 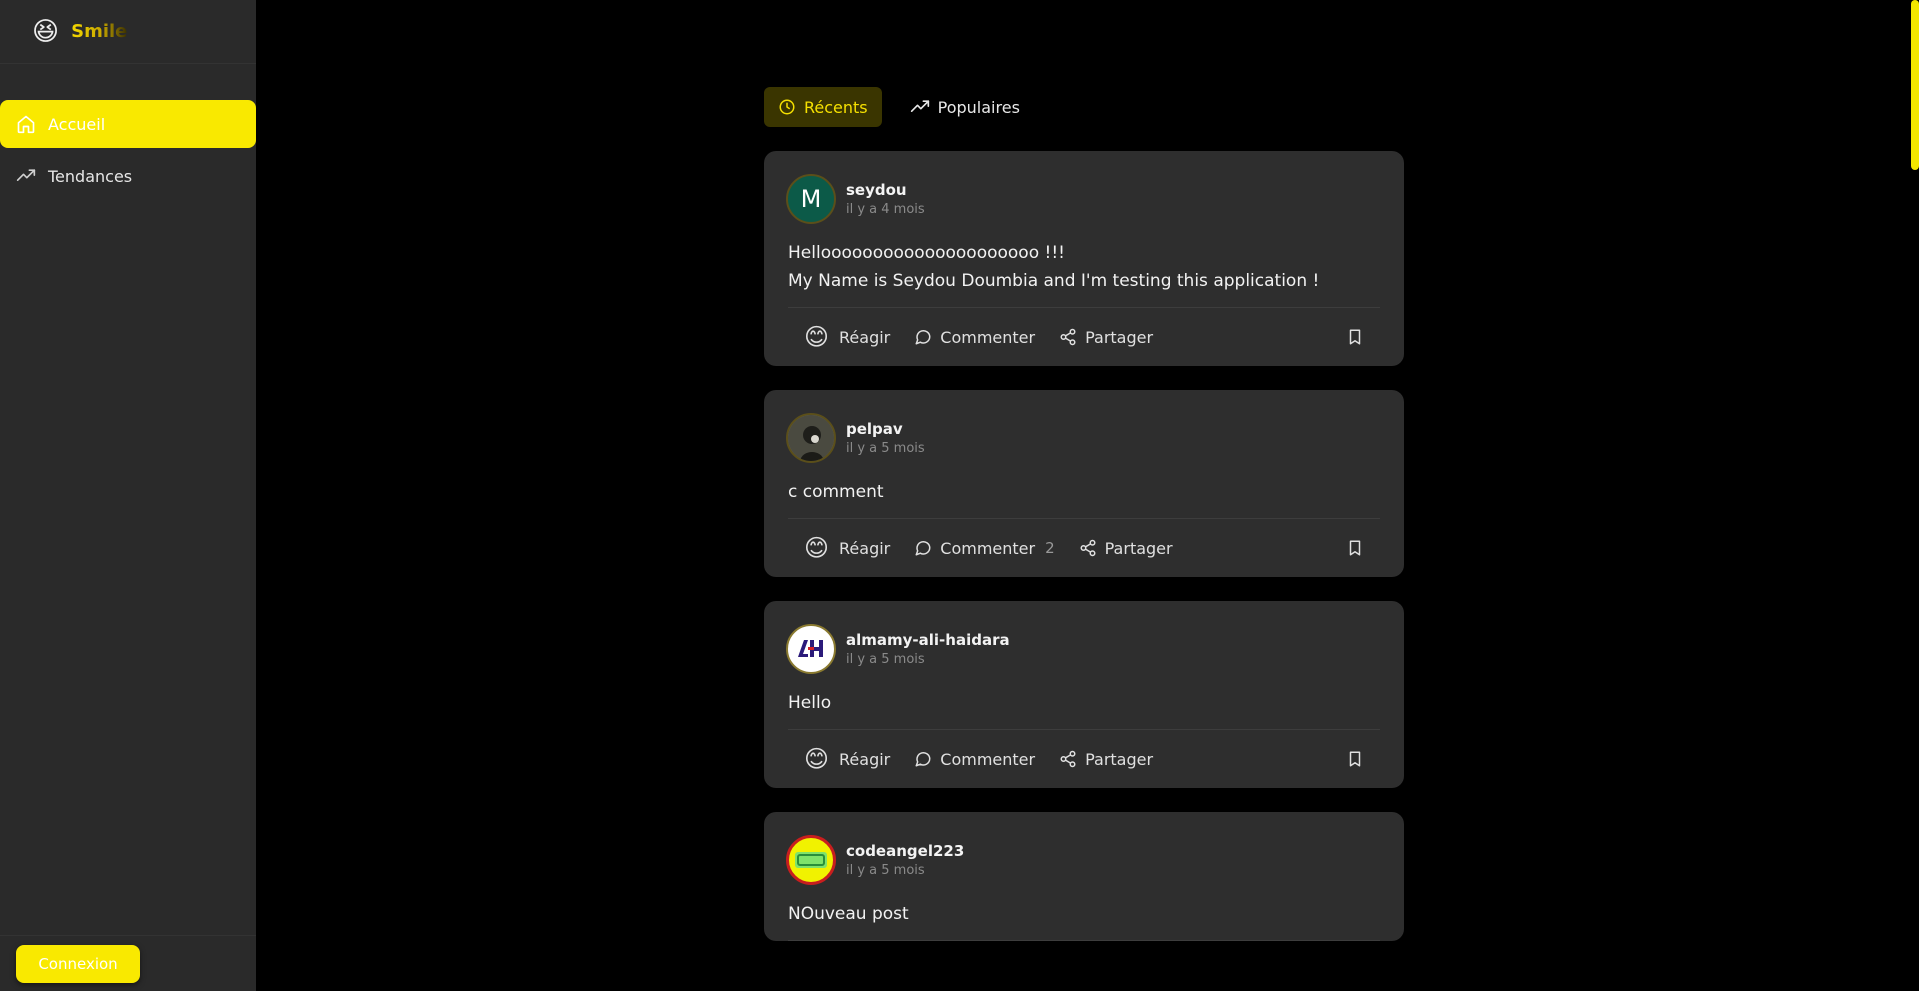 What do you see at coordinates (1915, 85) in the screenshot?
I see `scrollbar-thumb` at bounding box center [1915, 85].